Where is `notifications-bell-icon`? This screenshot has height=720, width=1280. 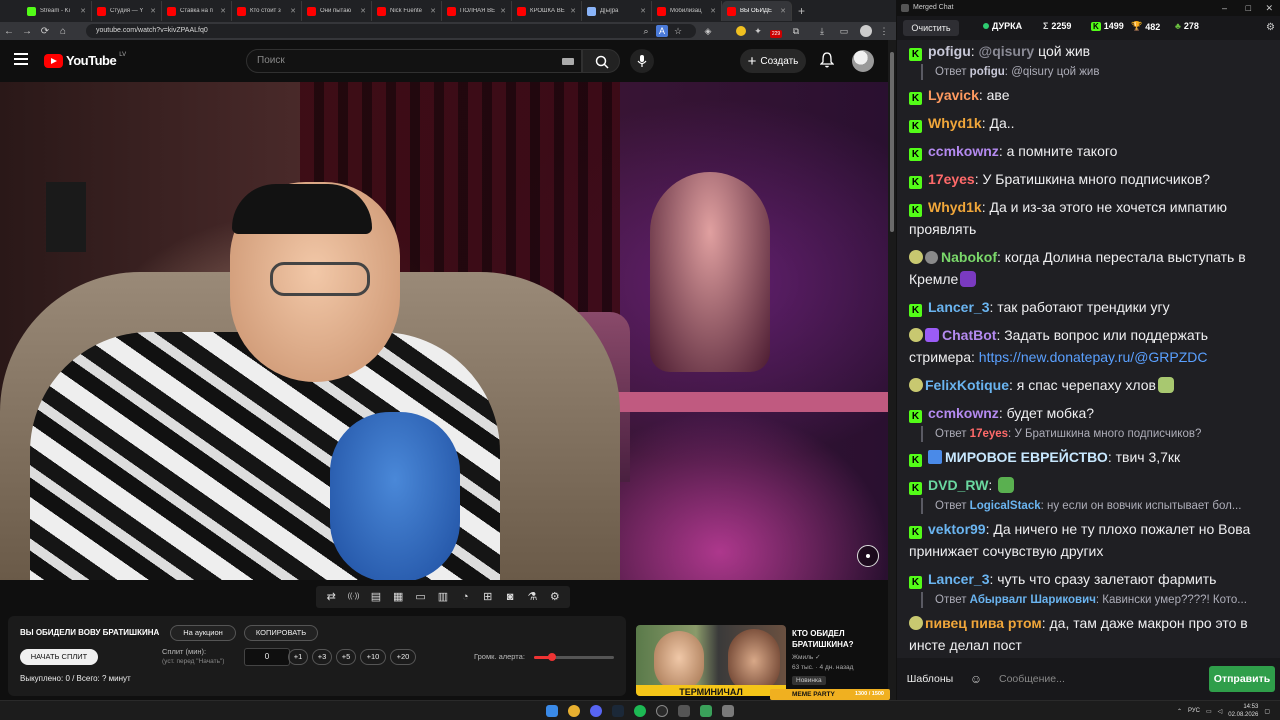
notifications-bell-icon is located at coordinates (827, 60).